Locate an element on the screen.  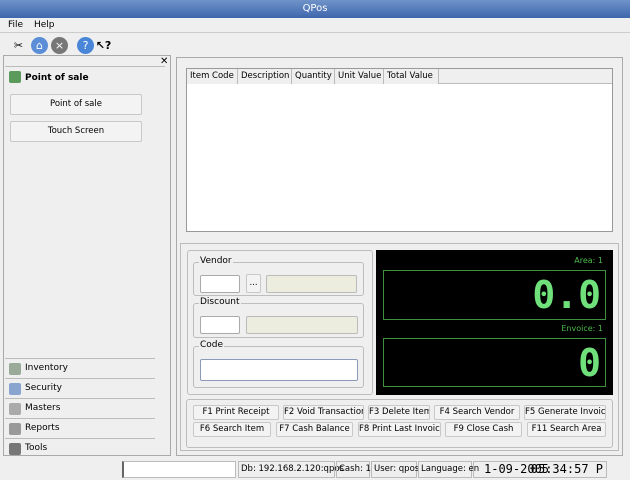
window-title: QPos is located at coordinates (315, 8).